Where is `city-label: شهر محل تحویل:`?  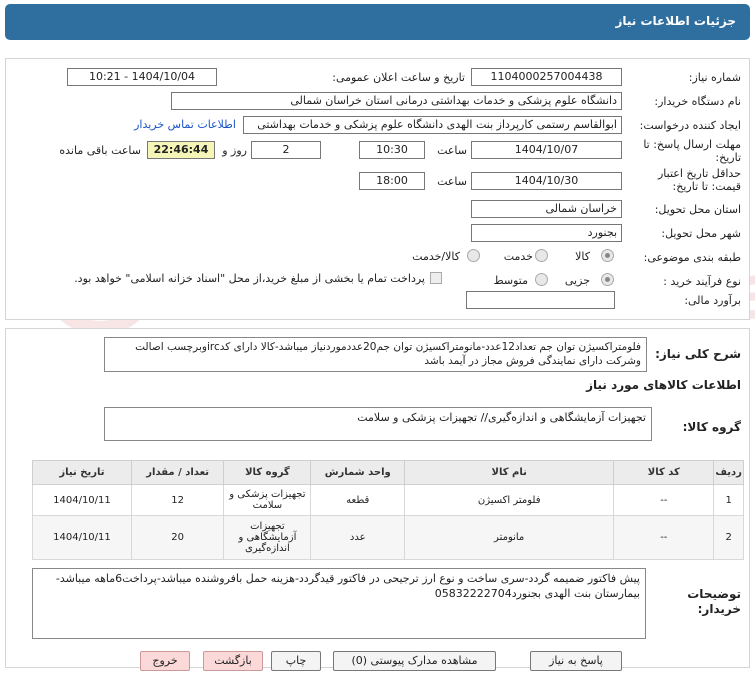
city-label: شهر محل تحویل: is located at coordinates (701, 233).